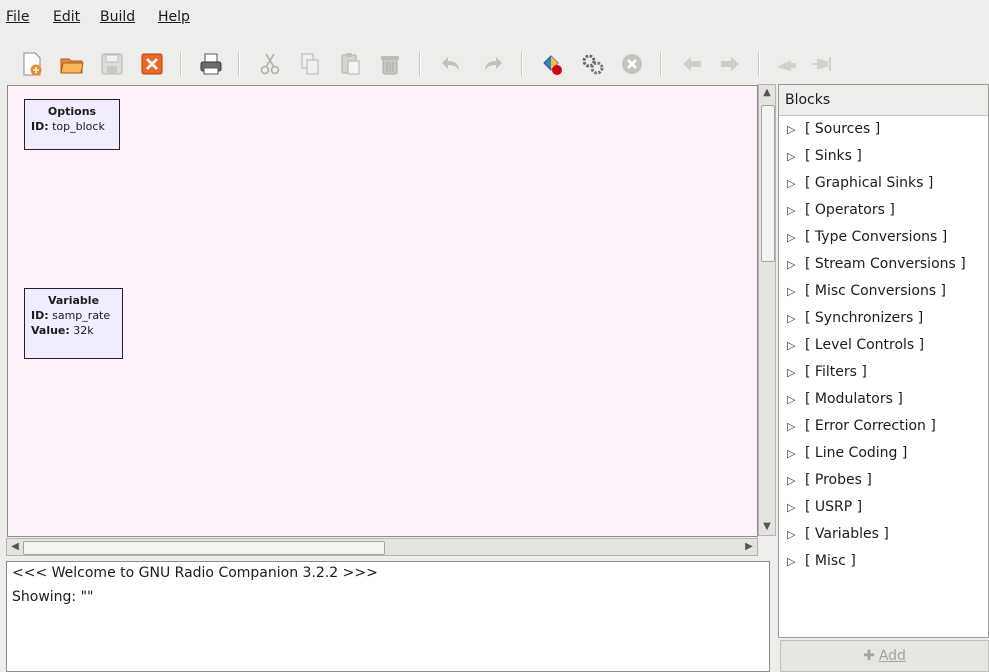  I want to click on blocks-category-label: [ Graphical Sinks ], so click(869, 183).